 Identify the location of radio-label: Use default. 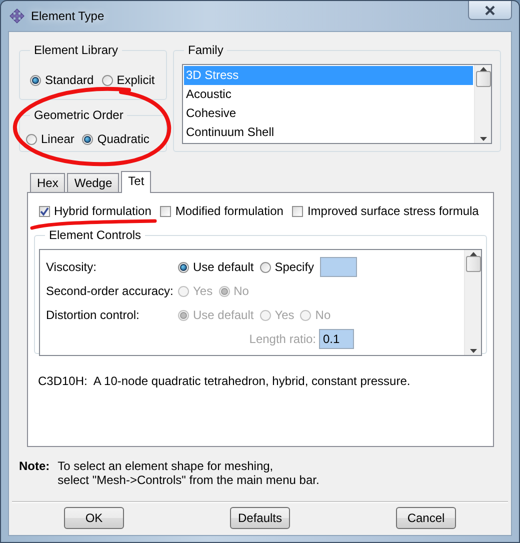
(223, 267).